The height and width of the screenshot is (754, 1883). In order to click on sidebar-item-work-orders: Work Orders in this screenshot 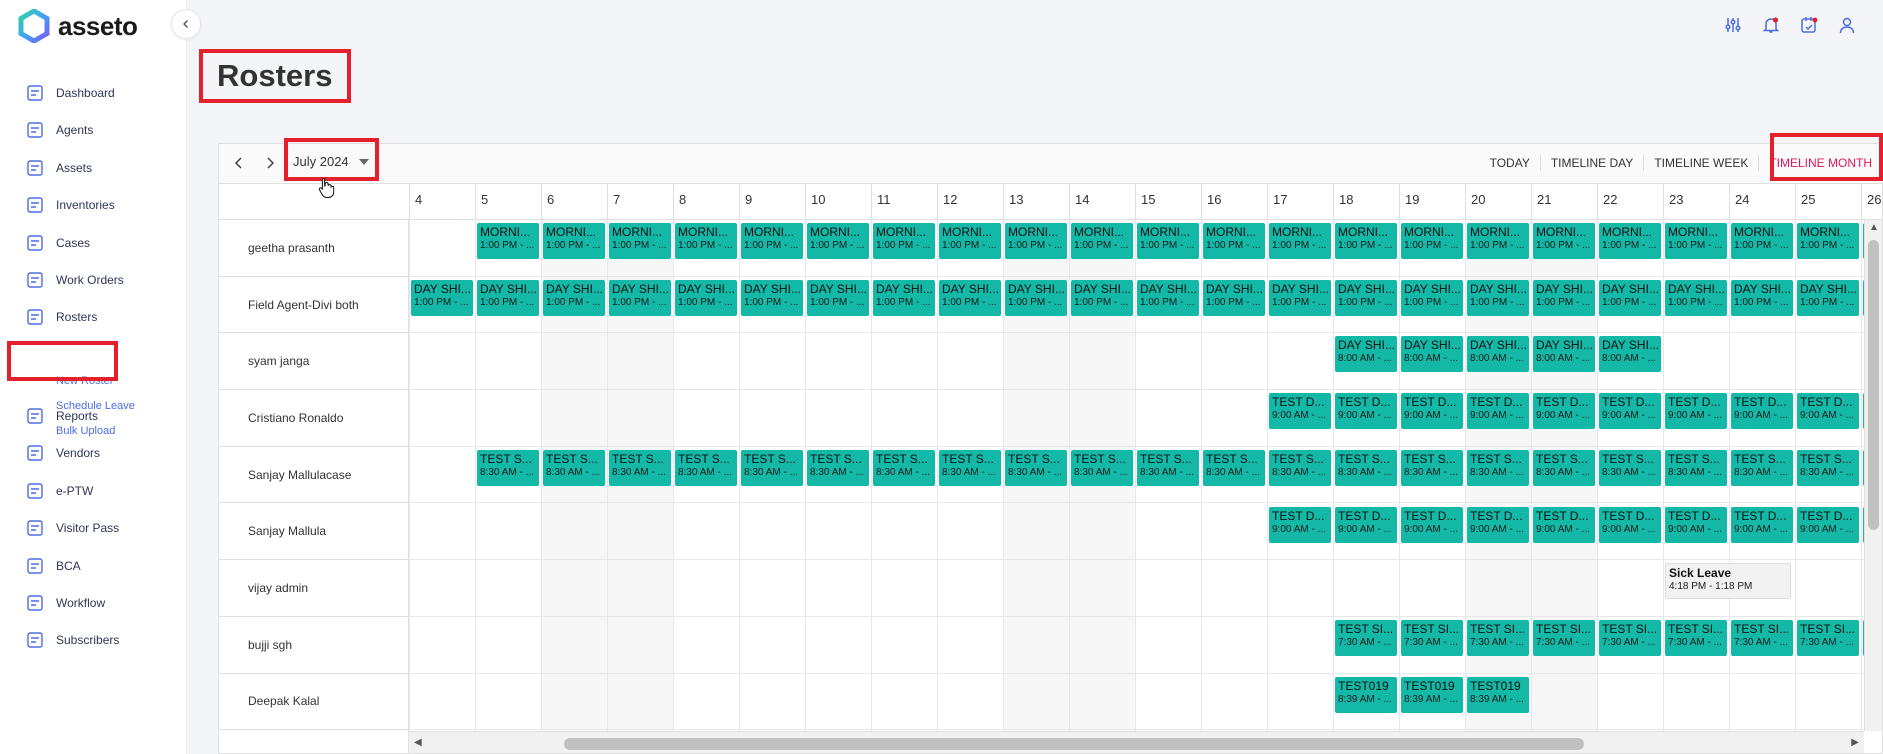, I will do `click(74, 280)`.